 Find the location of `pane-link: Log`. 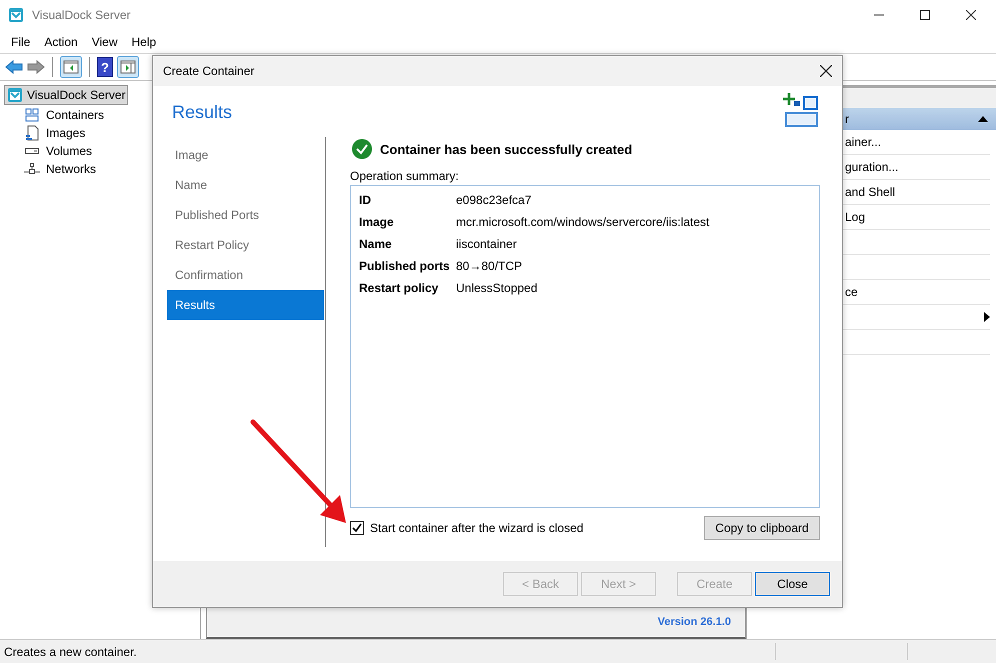

pane-link: Log is located at coordinates (855, 217).